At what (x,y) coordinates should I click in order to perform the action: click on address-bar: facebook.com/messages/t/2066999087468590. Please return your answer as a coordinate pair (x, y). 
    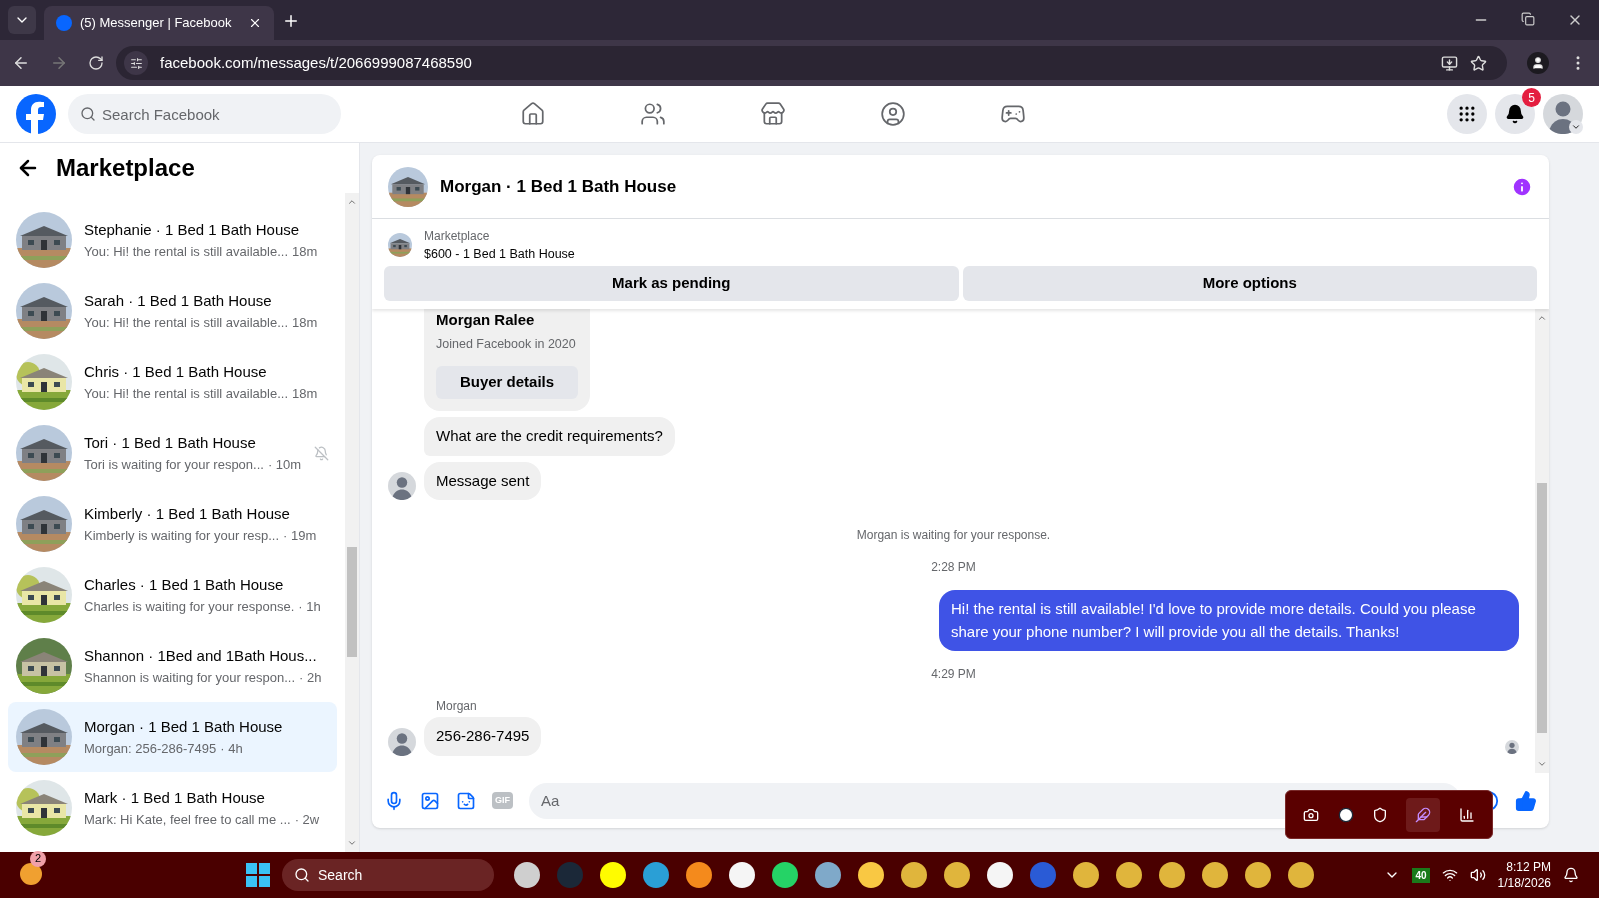
    Looking at the image, I should click on (811, 63).